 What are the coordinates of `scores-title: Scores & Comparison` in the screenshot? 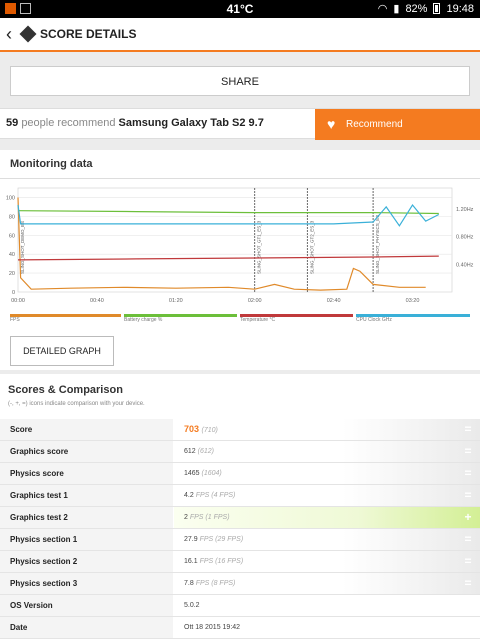 It's located at (65, 390).